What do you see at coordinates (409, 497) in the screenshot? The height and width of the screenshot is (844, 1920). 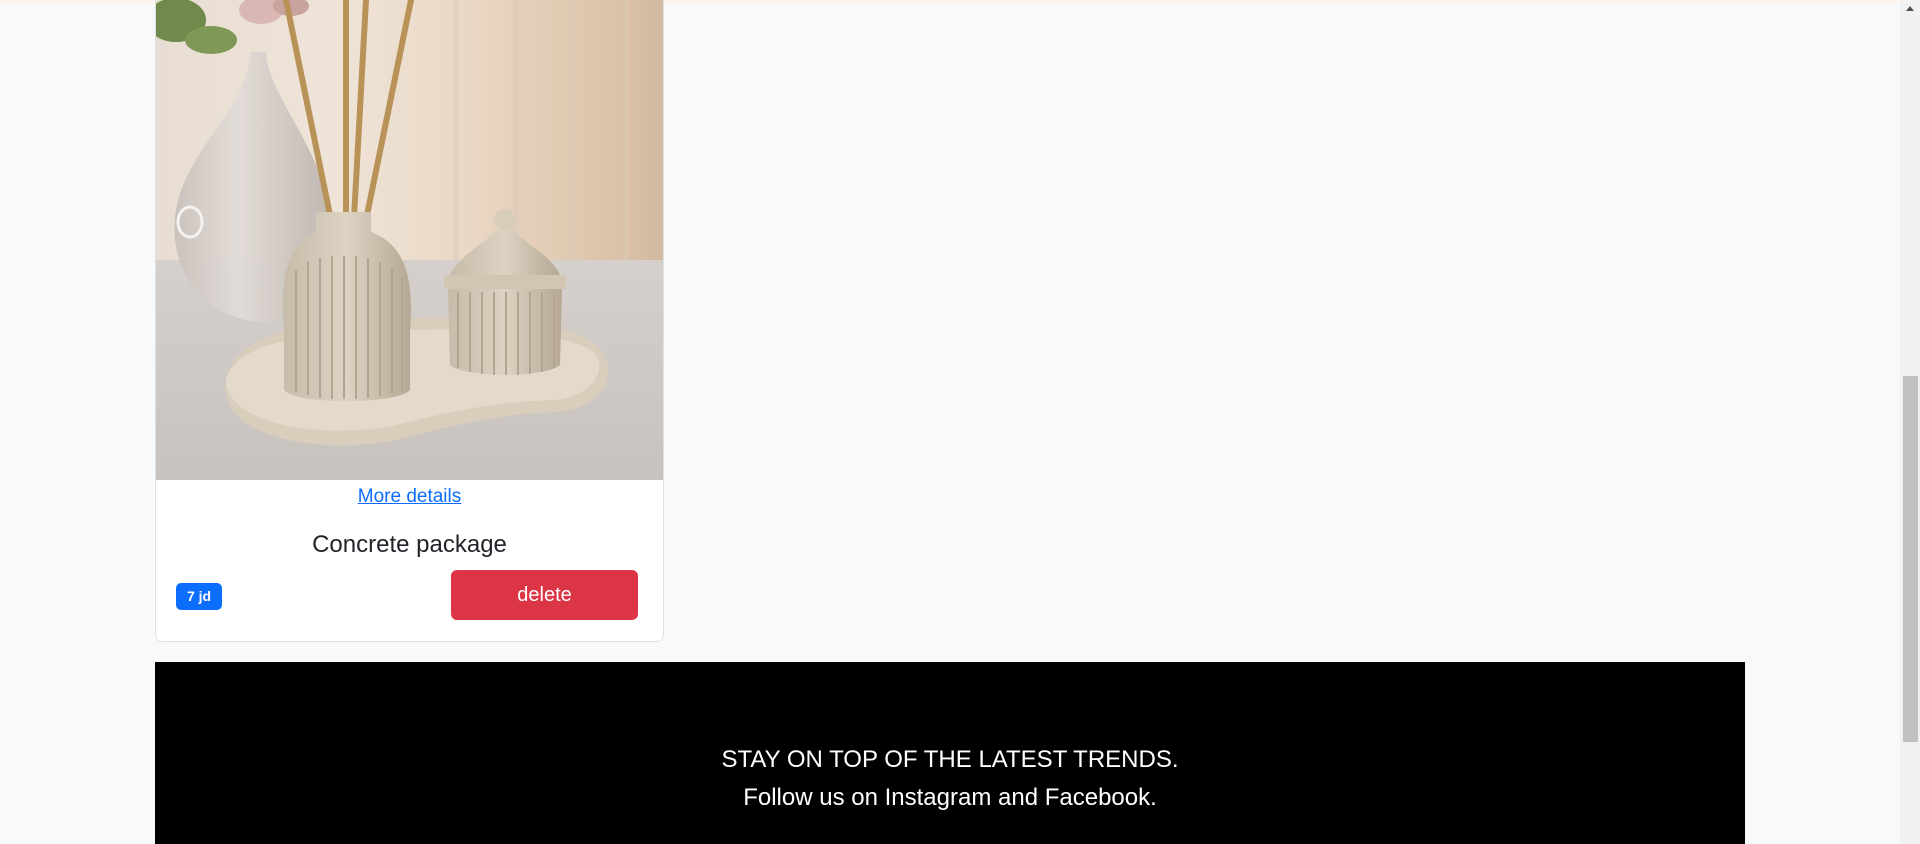 I see `more-details-link: More details` at bounding box center [409, 497].